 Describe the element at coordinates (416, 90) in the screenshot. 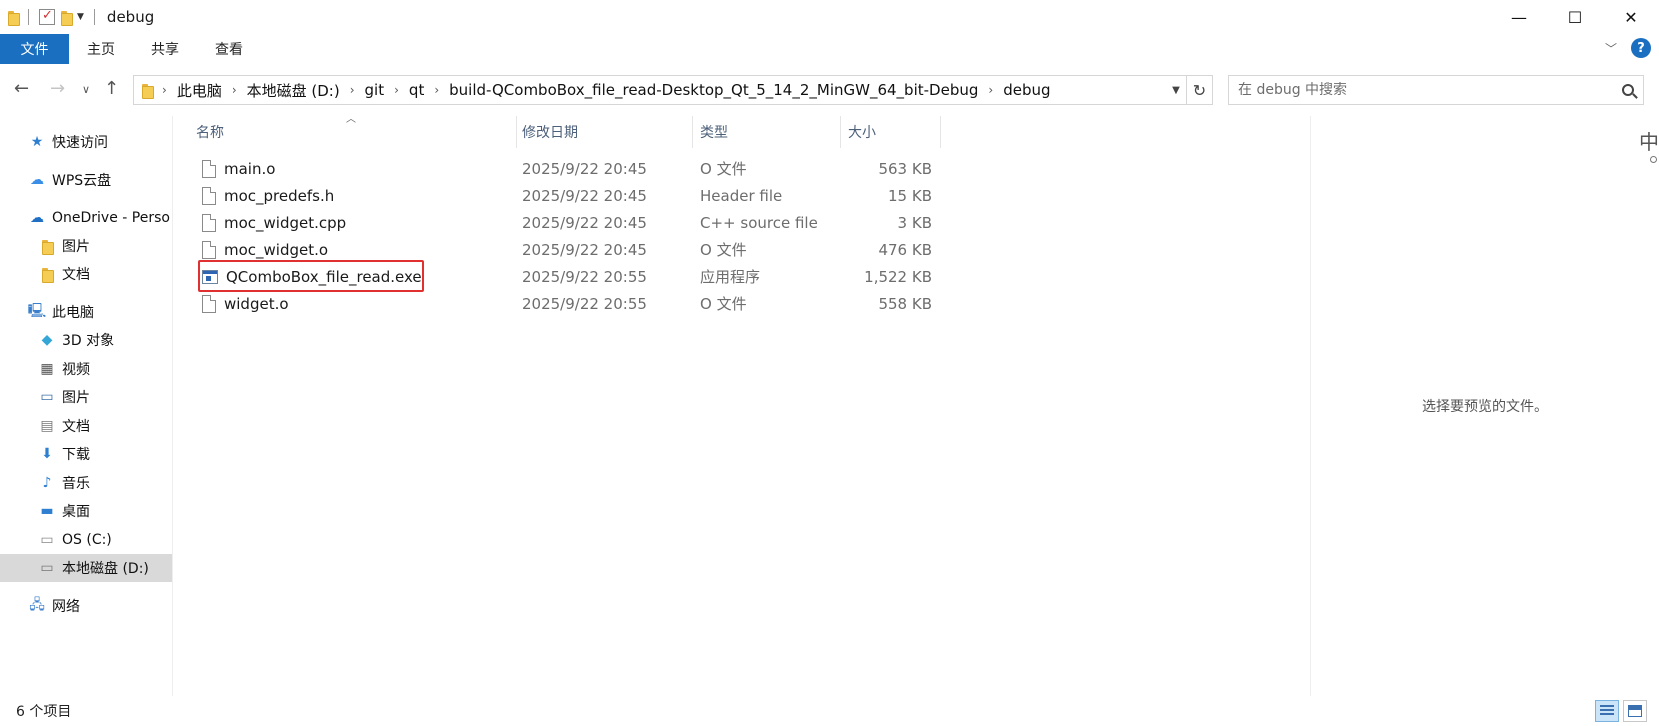

I see `breadcrumb-qt: qt` at that location.